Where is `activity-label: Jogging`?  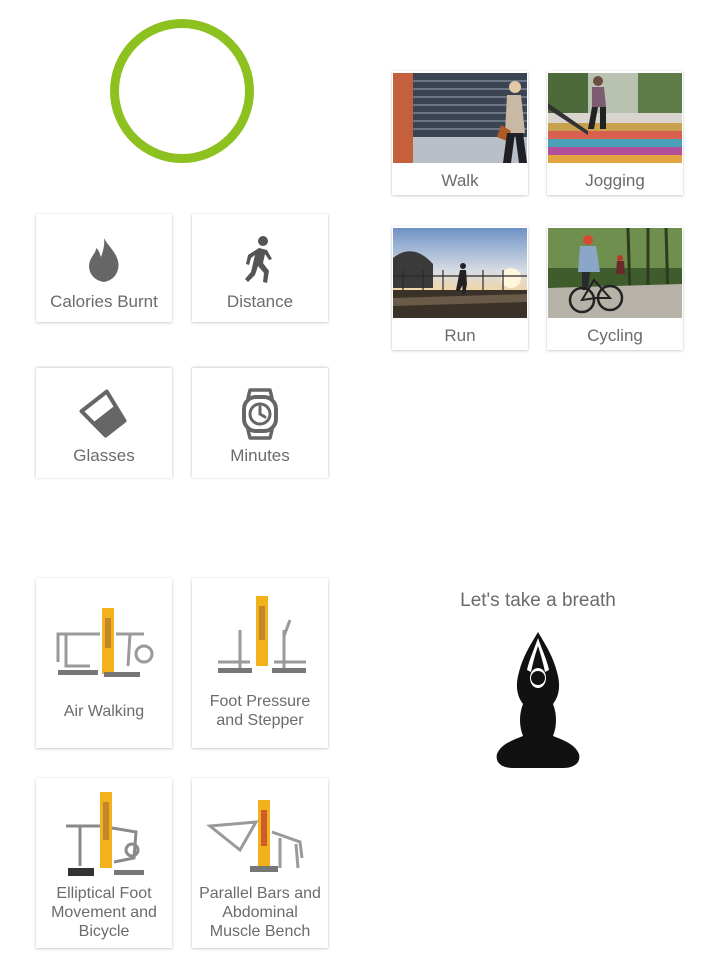 activity-label: Jogging is located at coordinates (615, 180).